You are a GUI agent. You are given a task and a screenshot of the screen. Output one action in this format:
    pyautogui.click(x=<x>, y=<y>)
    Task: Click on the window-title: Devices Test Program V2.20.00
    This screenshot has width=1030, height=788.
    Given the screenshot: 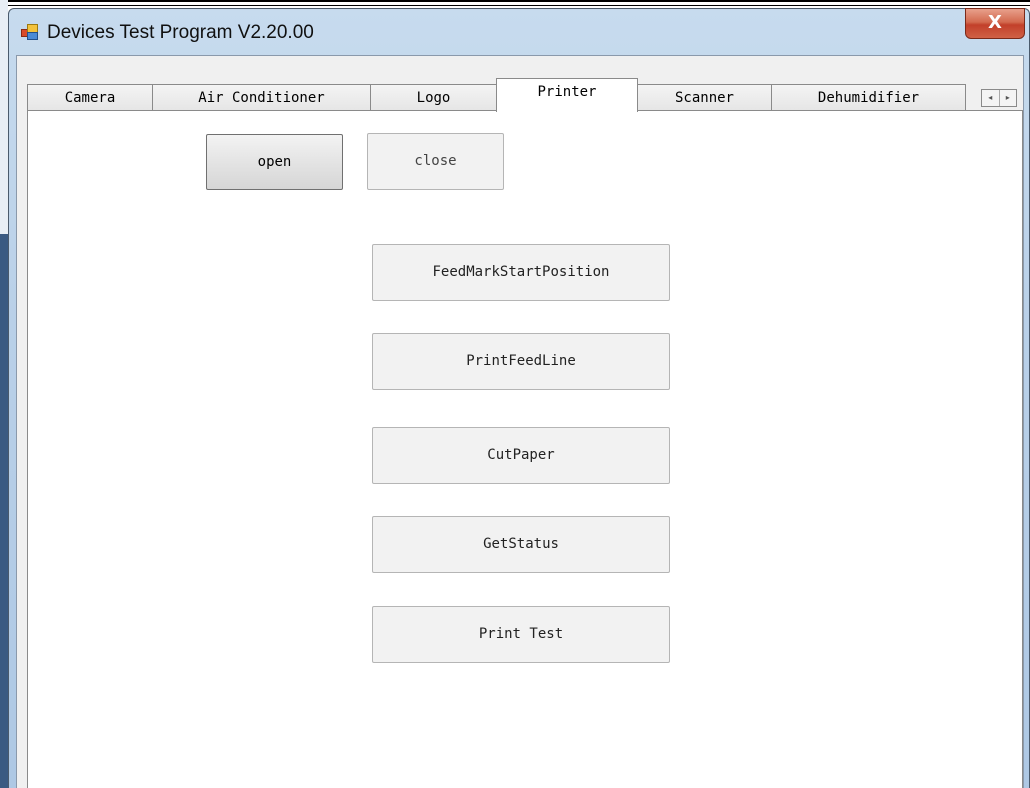 What is the action you would take?
    pyautogui.click(x=180, y=32)
    